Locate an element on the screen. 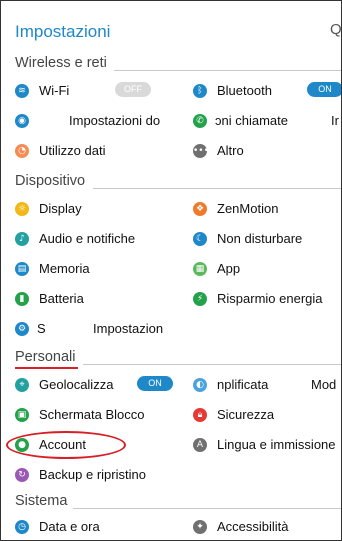 The height and width of the screenshot is (541, 342). storage-icon: ▤ is located at coordinates (22, 269).